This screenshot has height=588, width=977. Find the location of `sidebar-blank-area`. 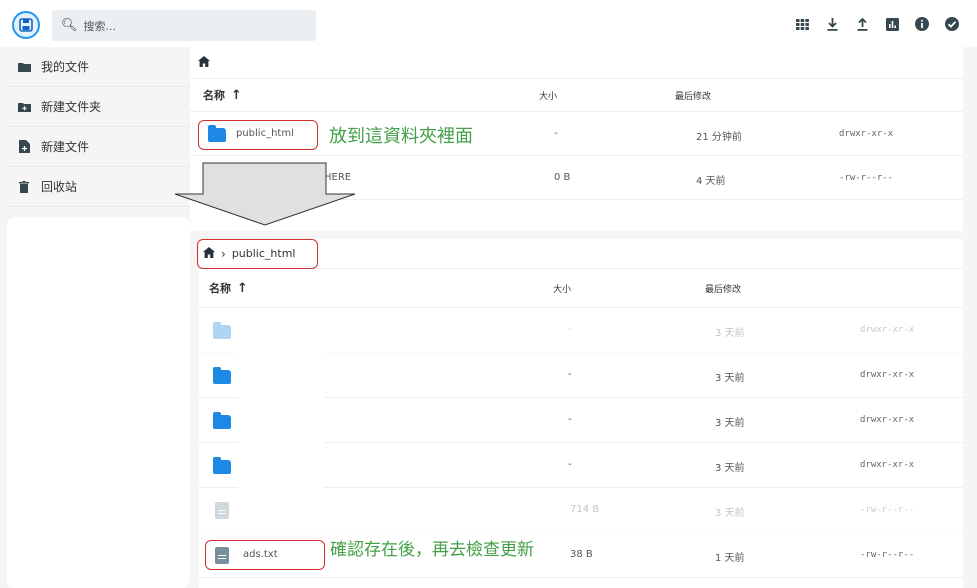

sidebar-blank-area is located at coordinates (98, 402).